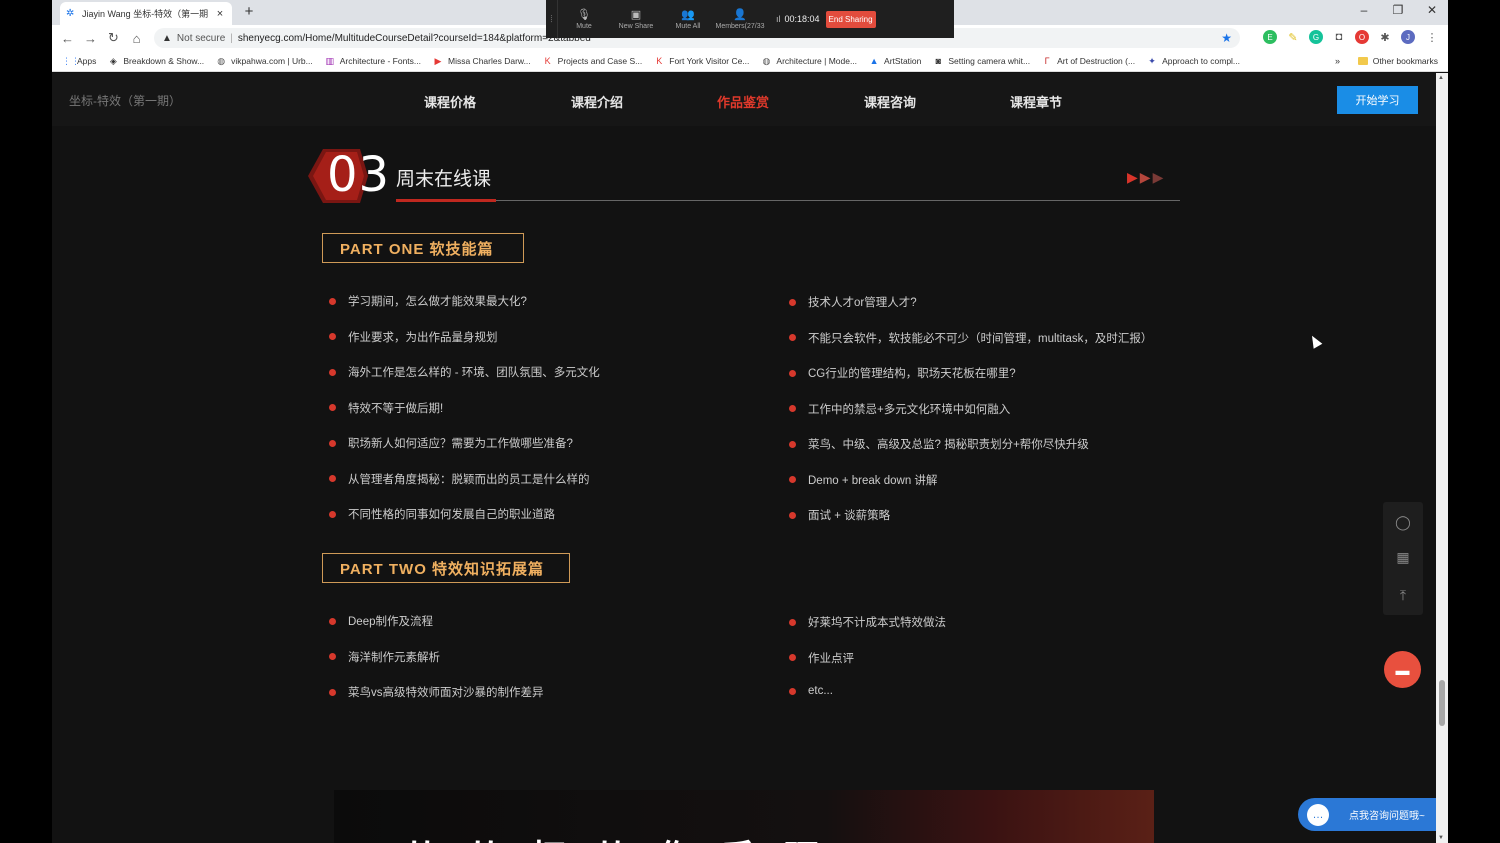  I want to click on section-number: 03, so click(359, 175).